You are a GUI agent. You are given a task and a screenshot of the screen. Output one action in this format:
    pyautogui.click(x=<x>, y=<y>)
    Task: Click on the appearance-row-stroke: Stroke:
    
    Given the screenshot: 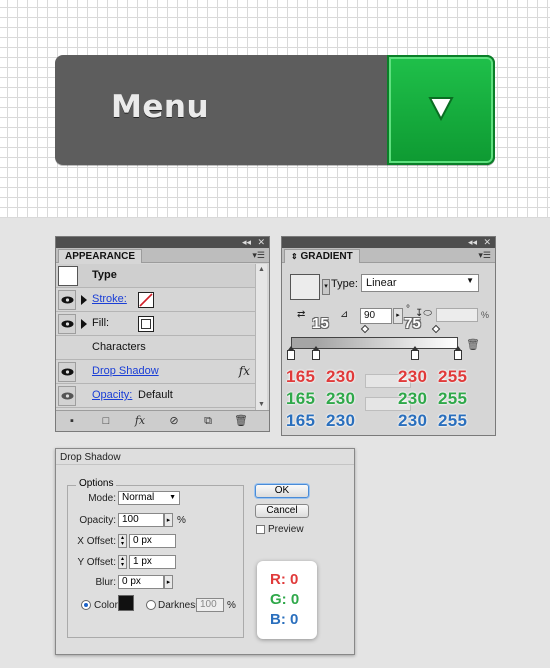 What is the action you would take?
    pyautogui.click(x=156, y=300)
    